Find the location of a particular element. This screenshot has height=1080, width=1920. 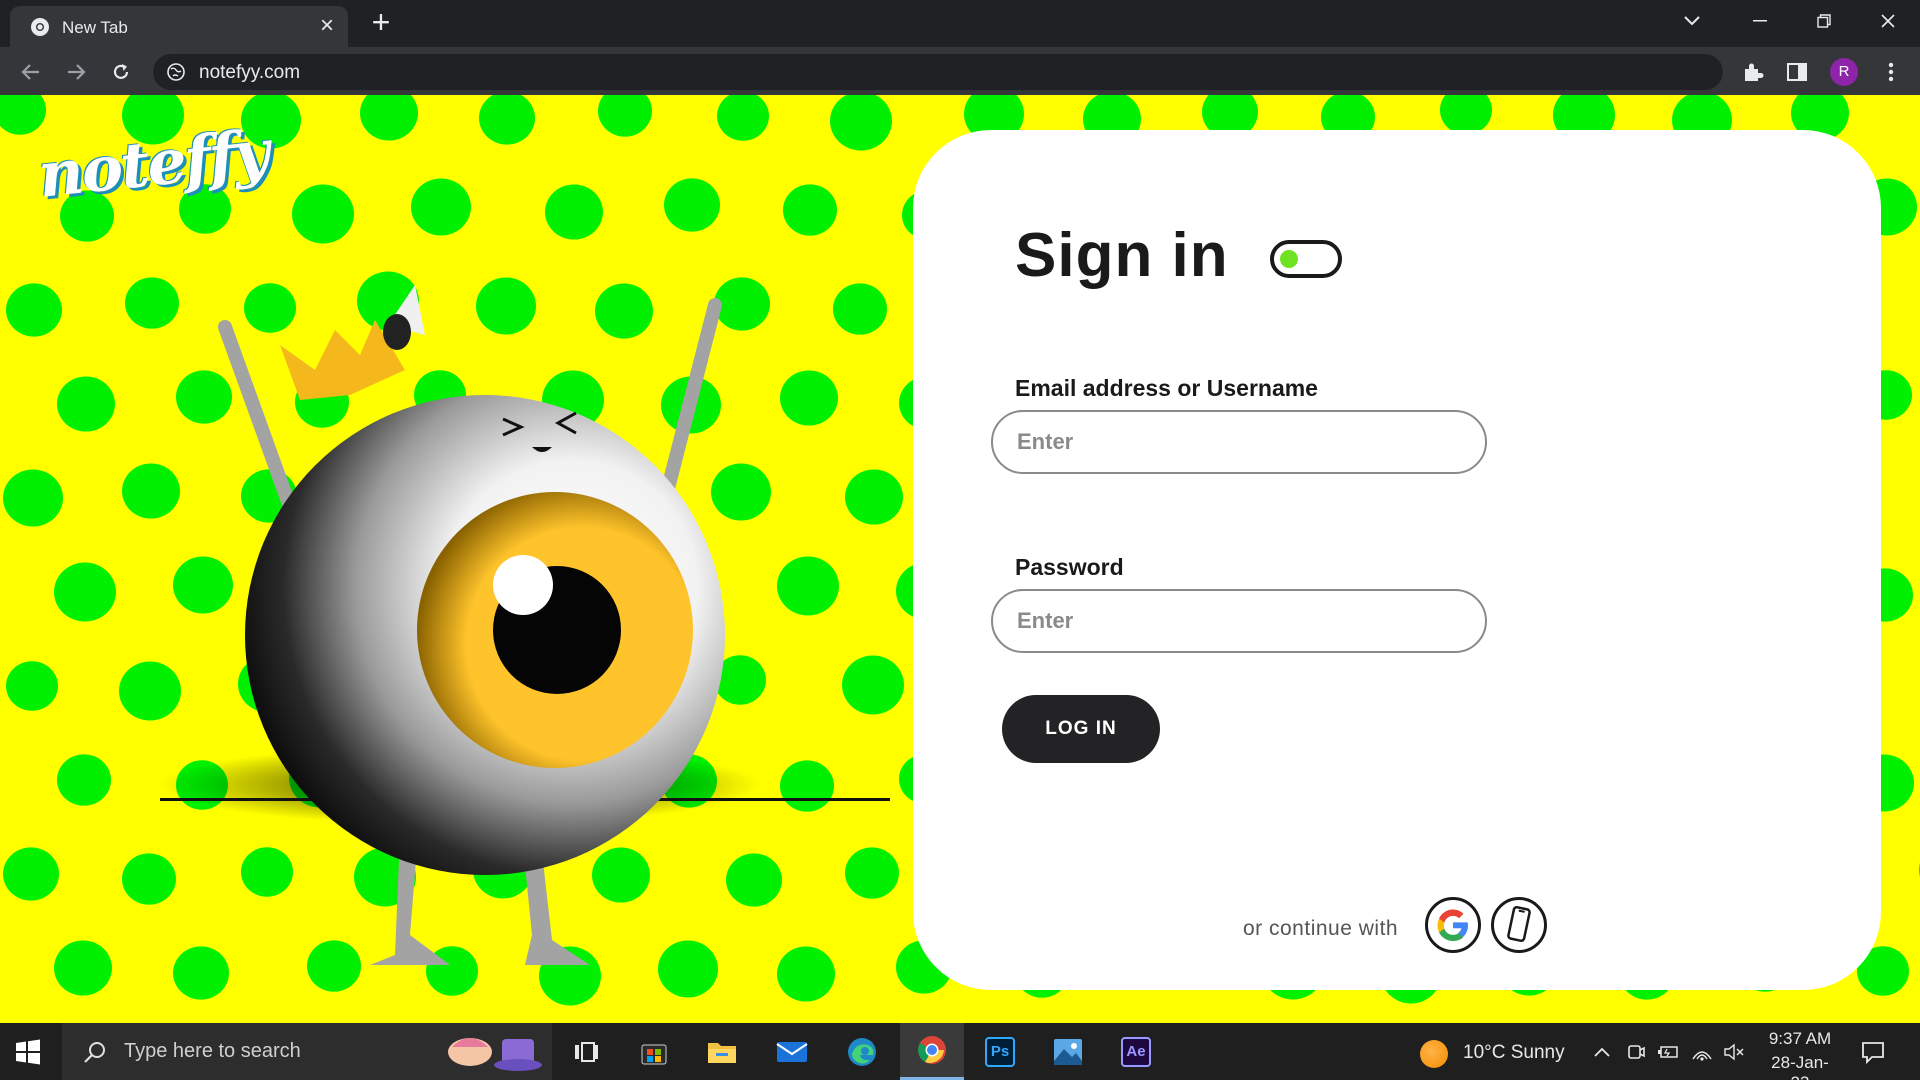

address-bar: notefyy.com is located at coordinates (938, 72).